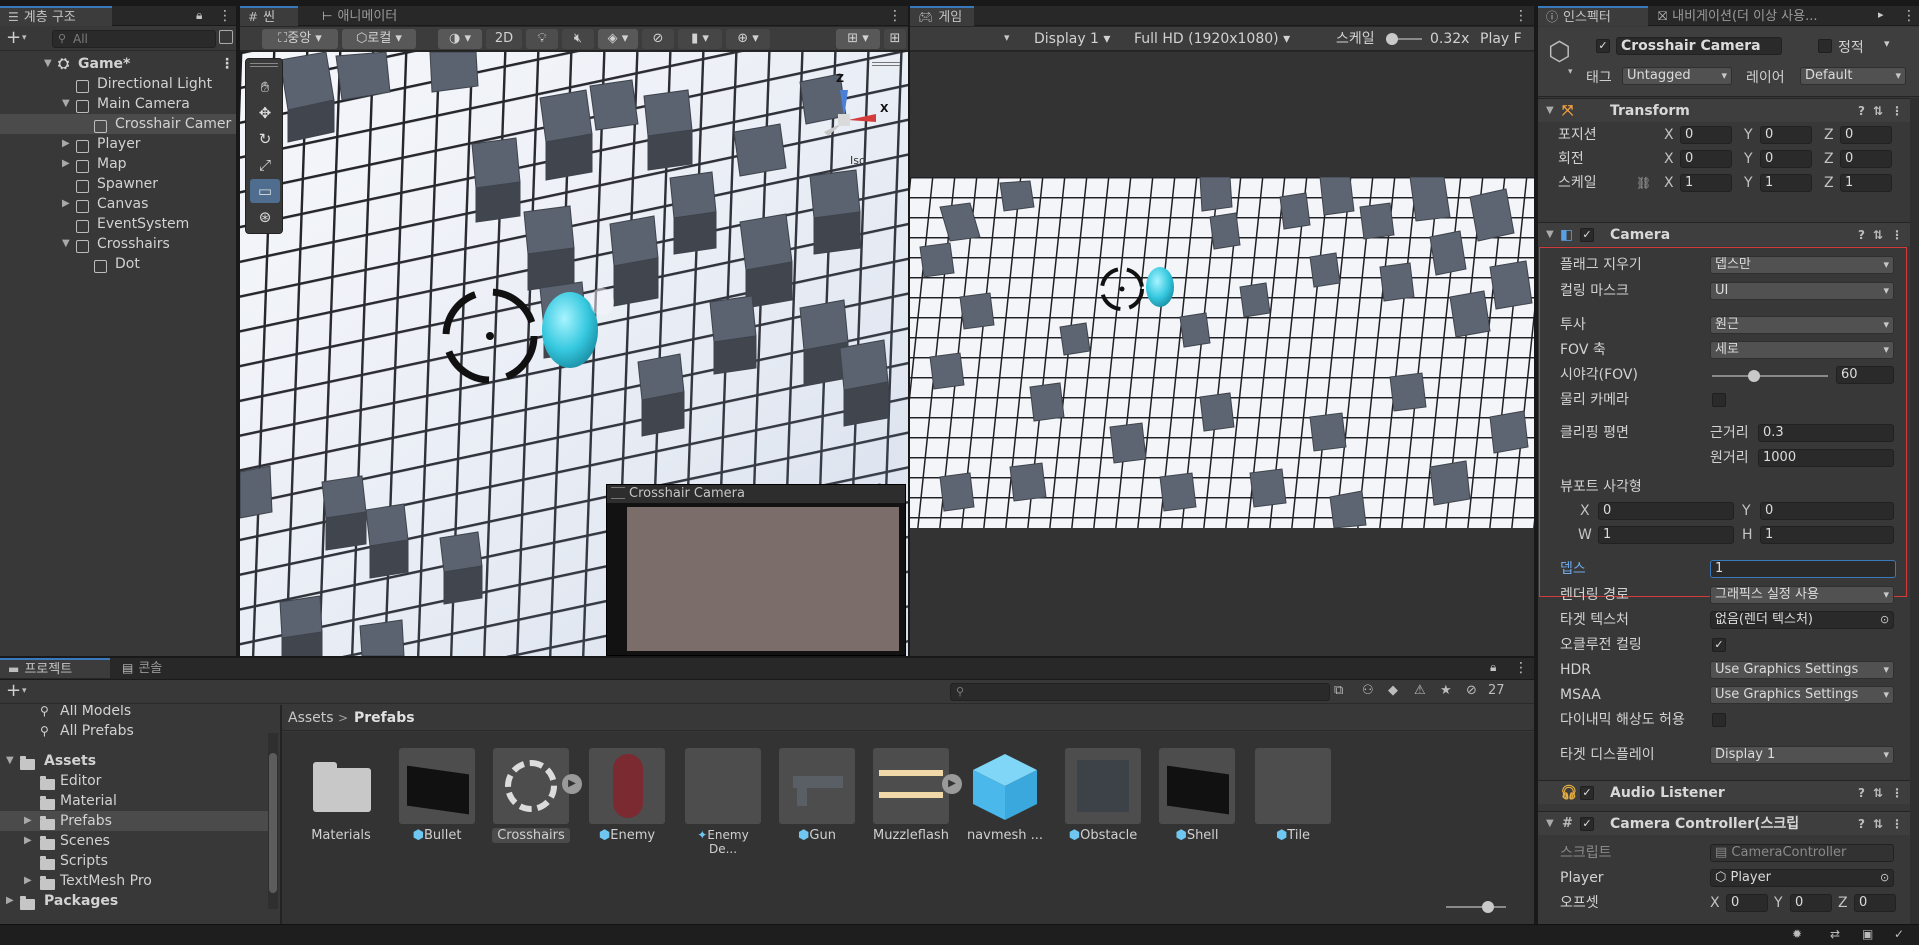 Image resolution: width=1919 pixels, height=945 pixels. I want to click on project-menu-icon: ⋮, so click(1521, 668).